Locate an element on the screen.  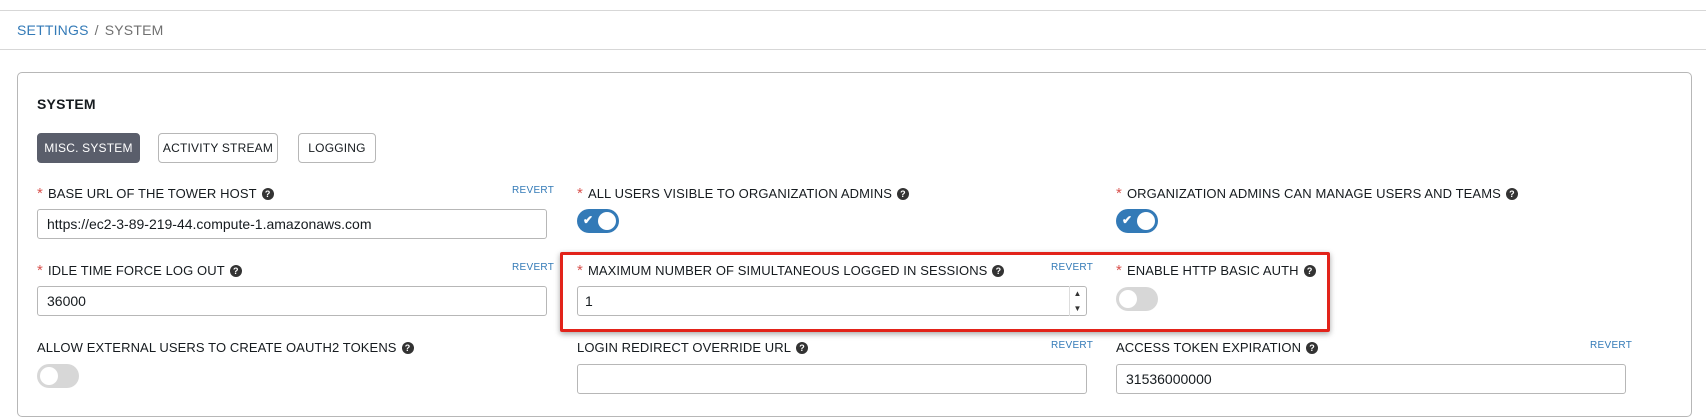
base-url-label-text: BASE URL OF THE TOWER HOST is located at coordinates (152, 193).